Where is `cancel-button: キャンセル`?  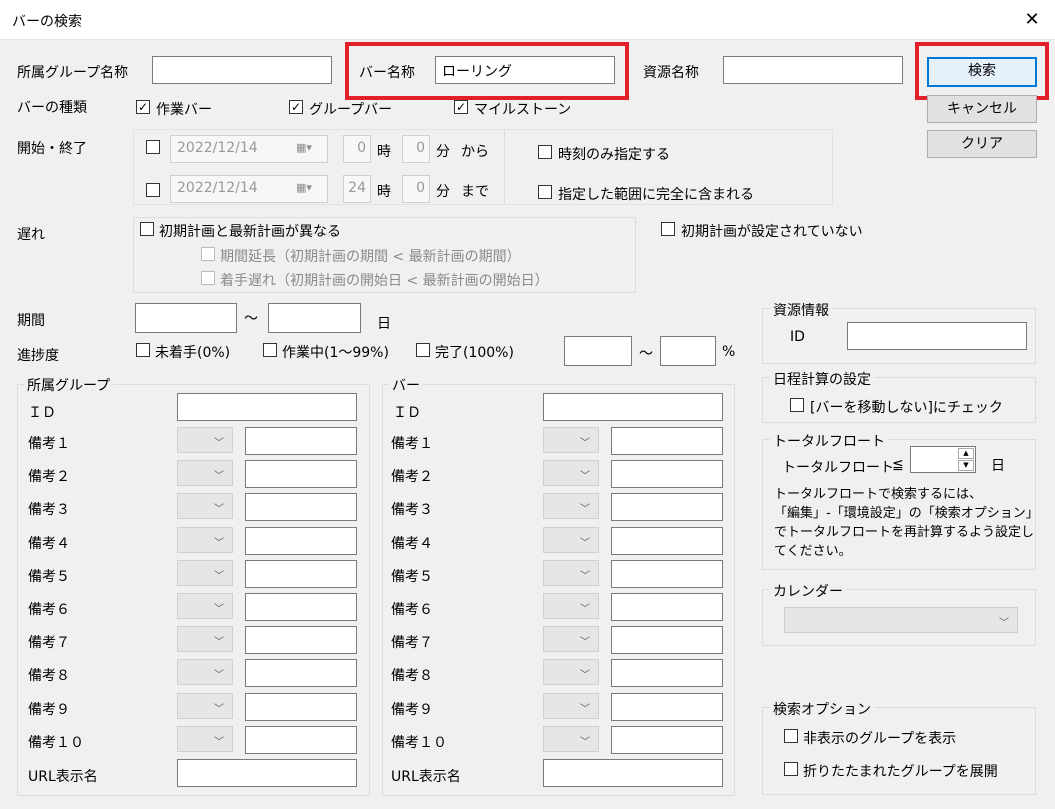
cancel-button: キャンセル is located at coordinates (982, 109).